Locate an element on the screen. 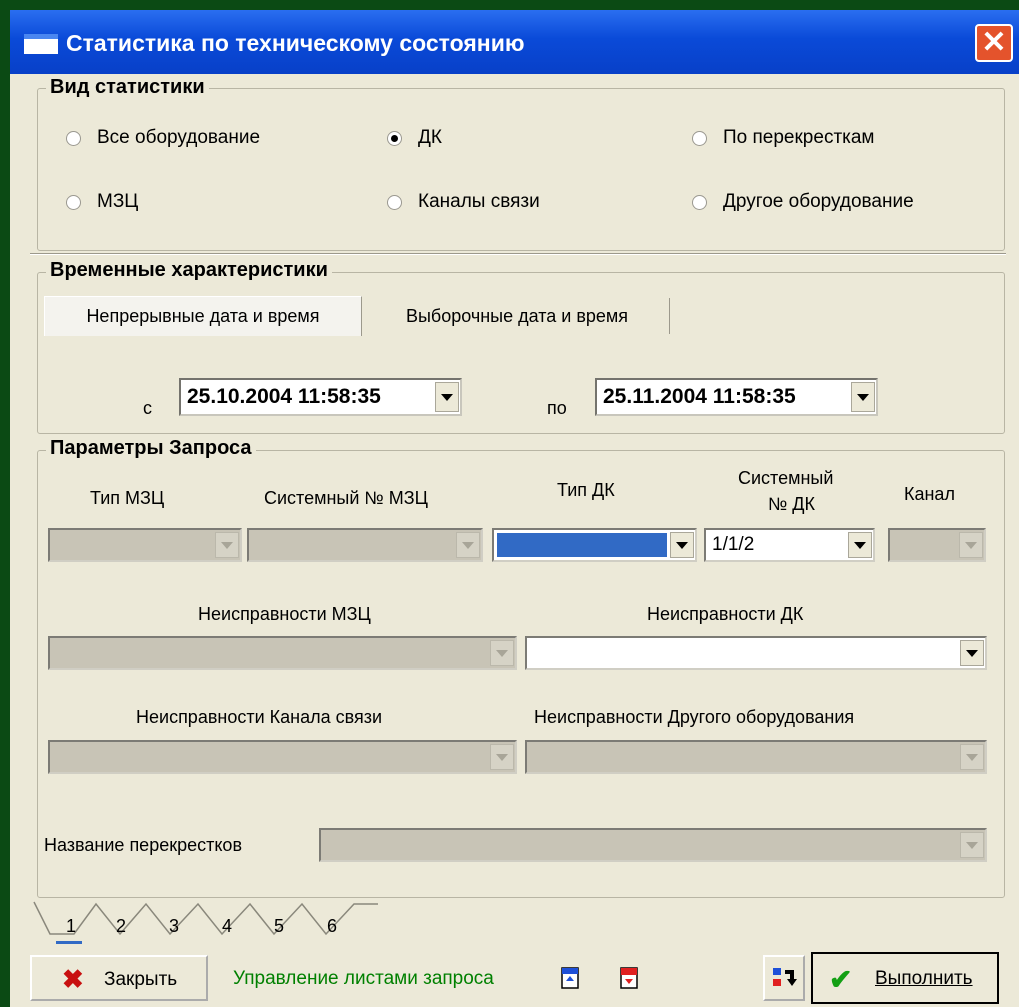 This screenshot has height=1007, width=1019. execute-button-label: Выполнить is located at coordinates (924, 978).